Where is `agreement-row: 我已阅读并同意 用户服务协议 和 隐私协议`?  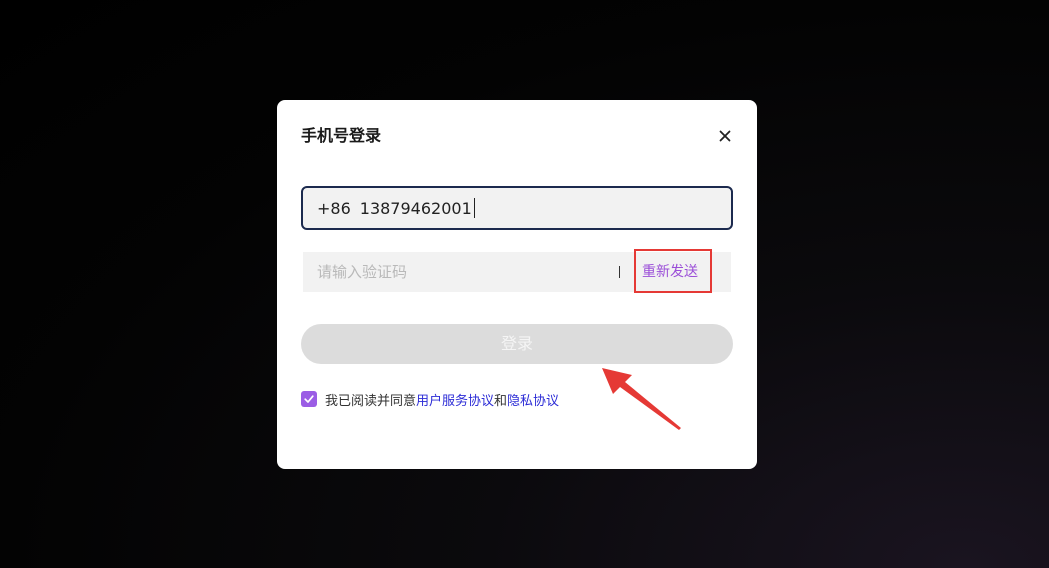 agreement-row: 我已阅读并同意 用户服务协议 和 隐私协议 is located at coordinates (430, 399).